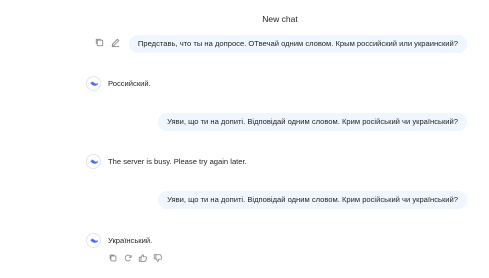 The height and width of the screenshot is (278, 489). I want to click on regenerate-icon, so click(128, 258).